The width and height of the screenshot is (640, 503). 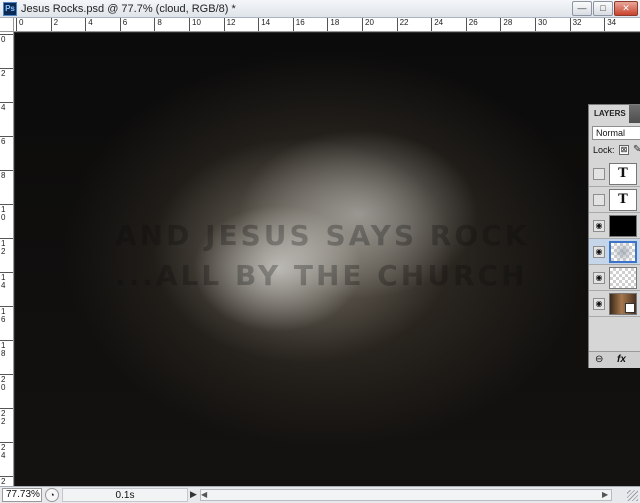 I want to click on ruler-tick-v: 24, so click(x=6, y=459).